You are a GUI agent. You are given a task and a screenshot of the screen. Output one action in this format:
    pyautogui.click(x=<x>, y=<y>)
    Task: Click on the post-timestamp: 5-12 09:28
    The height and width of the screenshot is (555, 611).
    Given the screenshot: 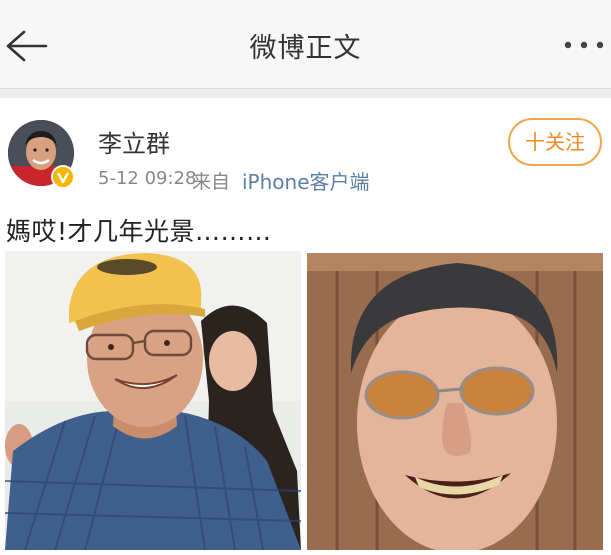 What is the action you would take?
    pyautogui.click(x=147, y=178)
    